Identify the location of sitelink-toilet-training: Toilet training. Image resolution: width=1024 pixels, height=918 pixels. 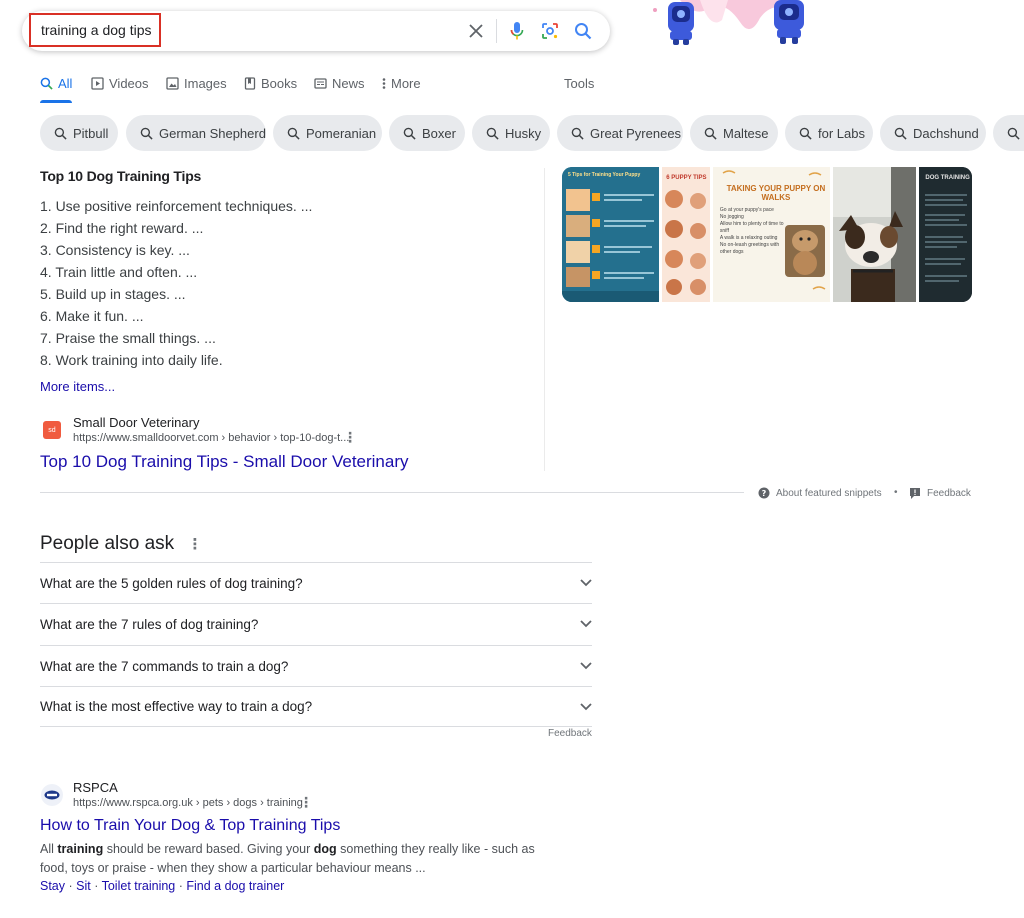
(139, 886).